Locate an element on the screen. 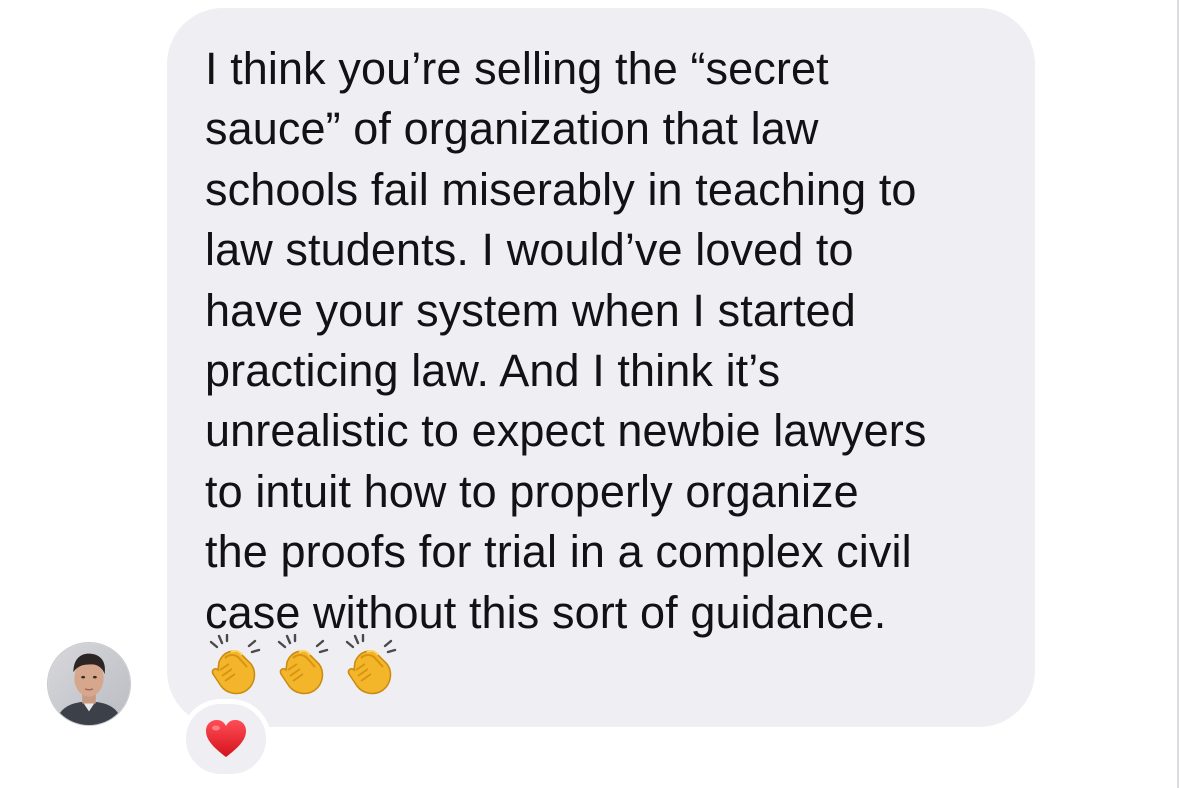  person-avatar-icon is located at coordinates (89, 684).